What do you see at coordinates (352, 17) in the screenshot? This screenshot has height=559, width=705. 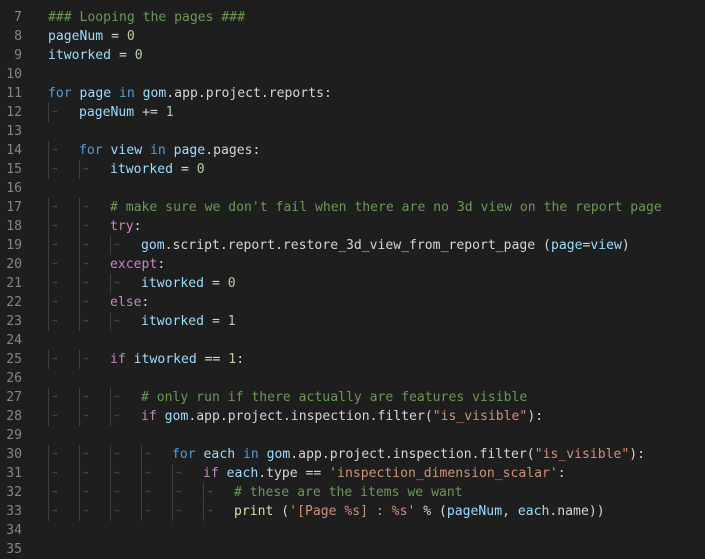 I see `code-line: 7 ### Looping the pages ###` at bounding box center [352, 17].